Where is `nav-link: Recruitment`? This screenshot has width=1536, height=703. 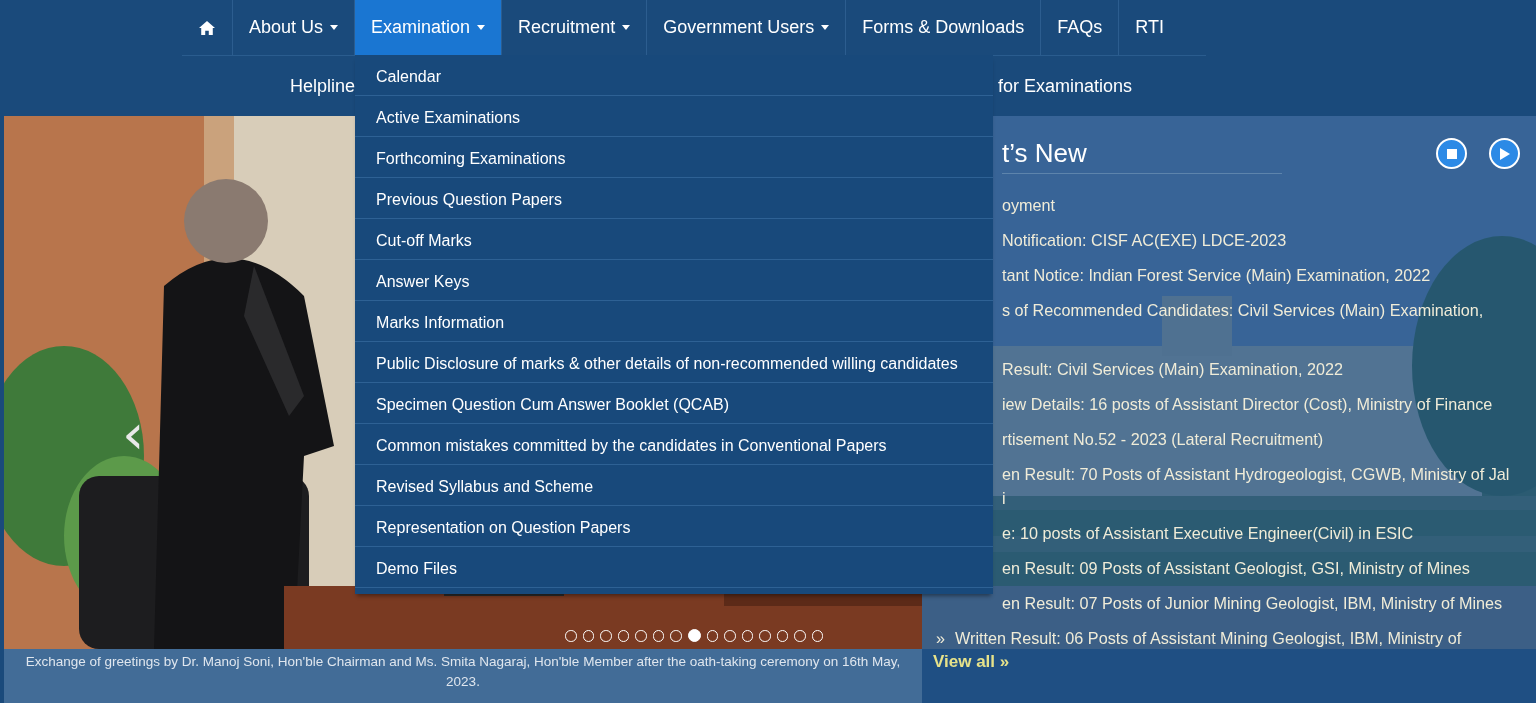 nav-link: Recruitment is located at coordinates (574, 27).